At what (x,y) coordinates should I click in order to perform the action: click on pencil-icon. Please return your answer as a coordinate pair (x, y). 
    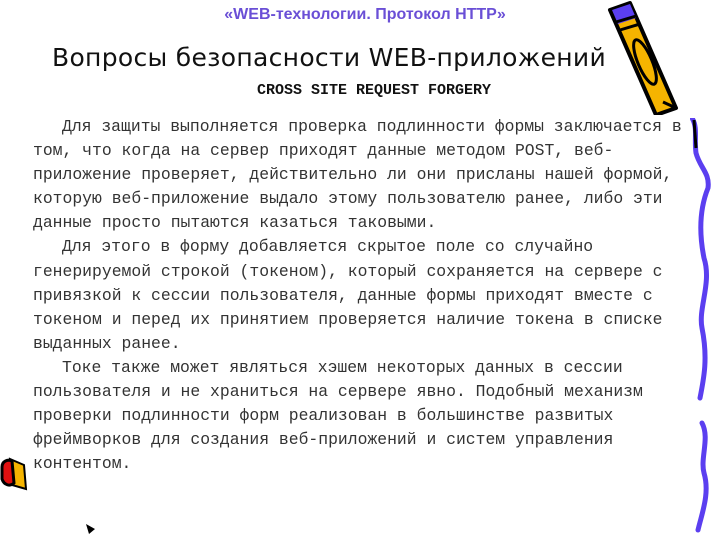
    Looking at the image, I should click on (643, 58).